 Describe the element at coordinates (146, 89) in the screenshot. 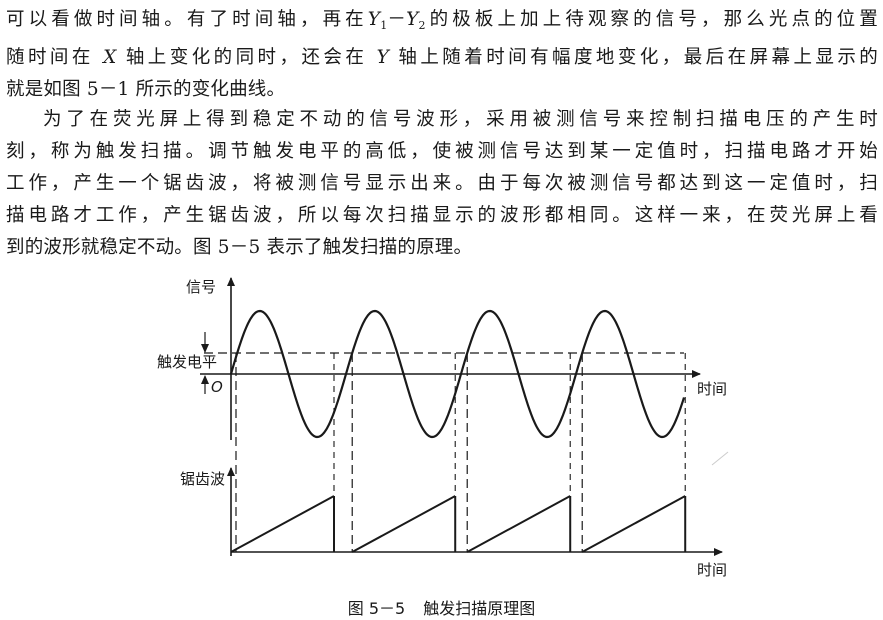

I see `paragraph-1-line-3: 就是如图 5－1 所示的变化曲线。` at that location.